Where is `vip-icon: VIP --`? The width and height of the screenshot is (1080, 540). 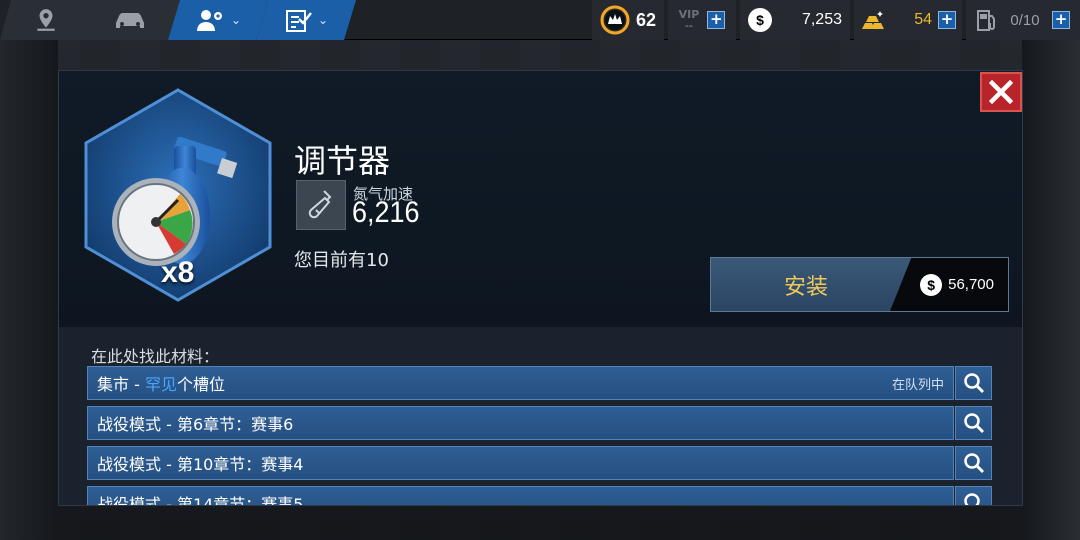 vip-icon: VIP -- is located at coordinates (689, 20).